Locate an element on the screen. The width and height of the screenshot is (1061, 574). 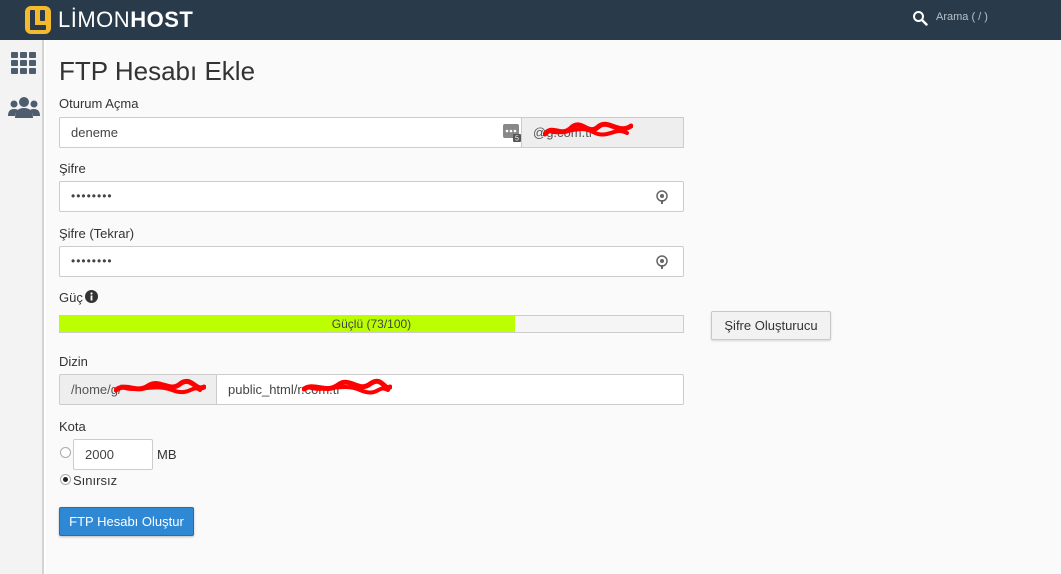
show-password-confirm-icon is located at coordinates (662, 262).